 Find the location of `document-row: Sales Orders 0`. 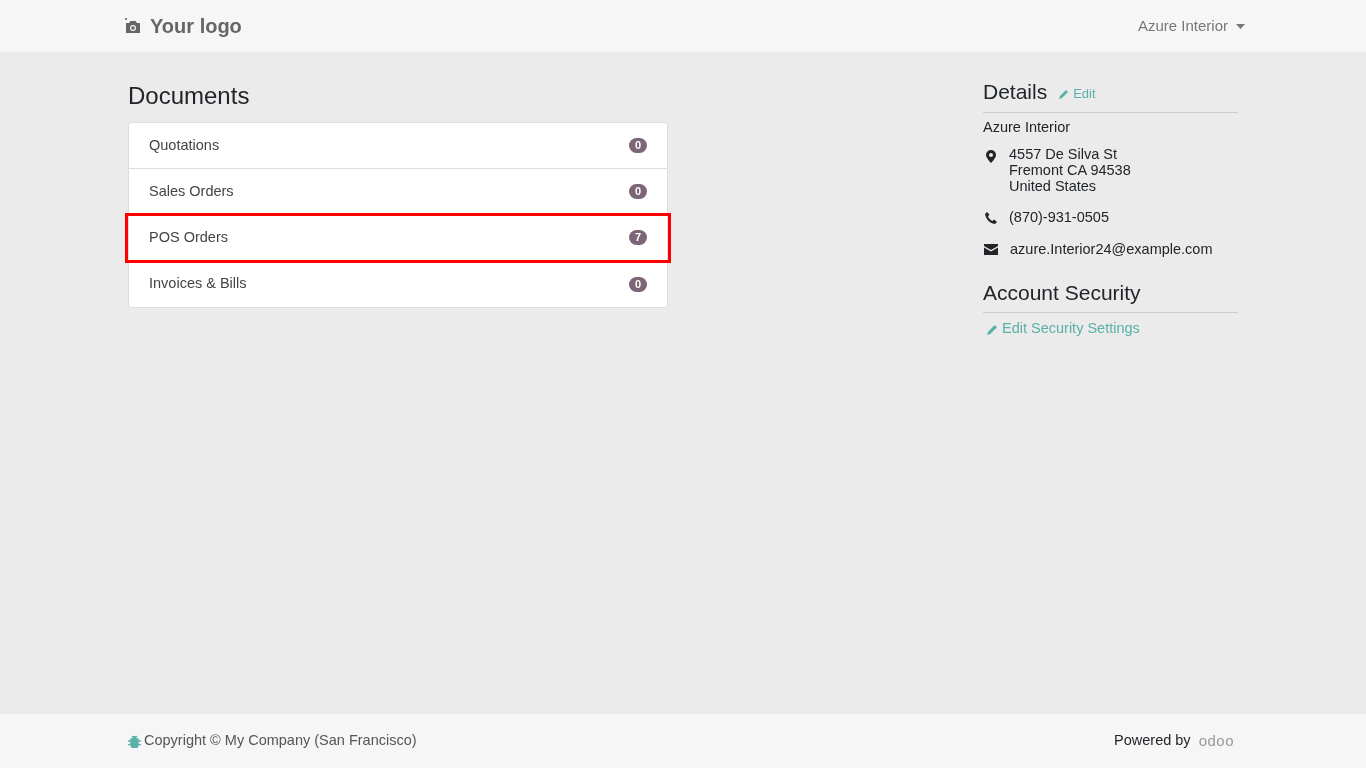

document-row: Sales Orders 0 is located at coordinates (398, 192).